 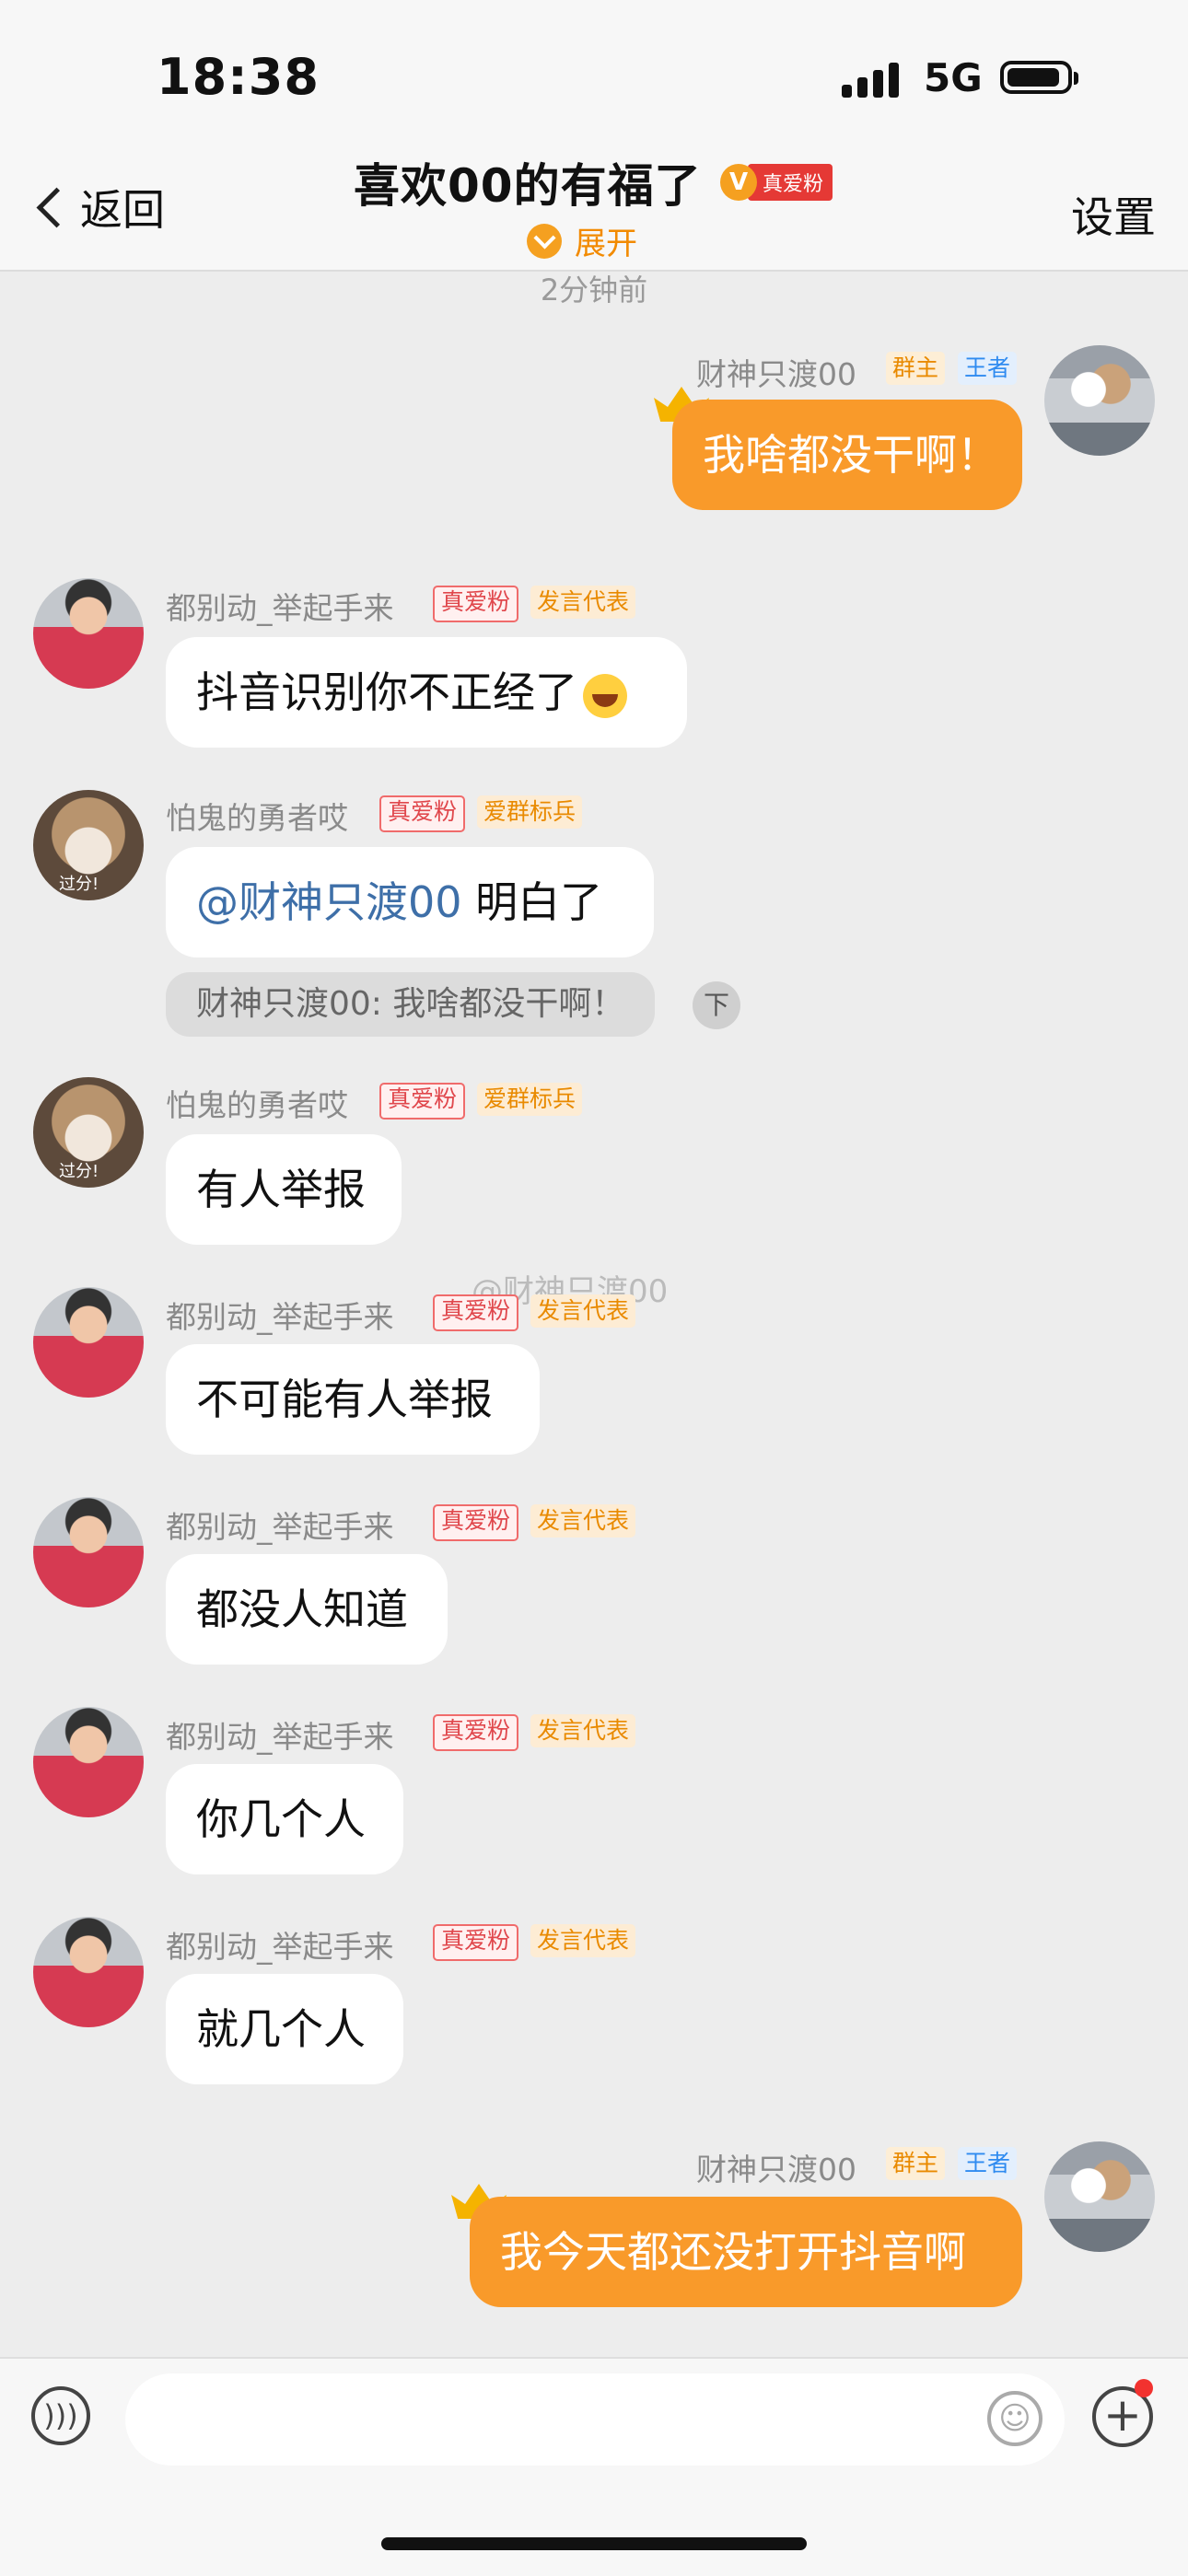 What do you see at coordinates (122, 210) in the screenshot?
I see `back-label: 返回` at bounding box center [122, 210].